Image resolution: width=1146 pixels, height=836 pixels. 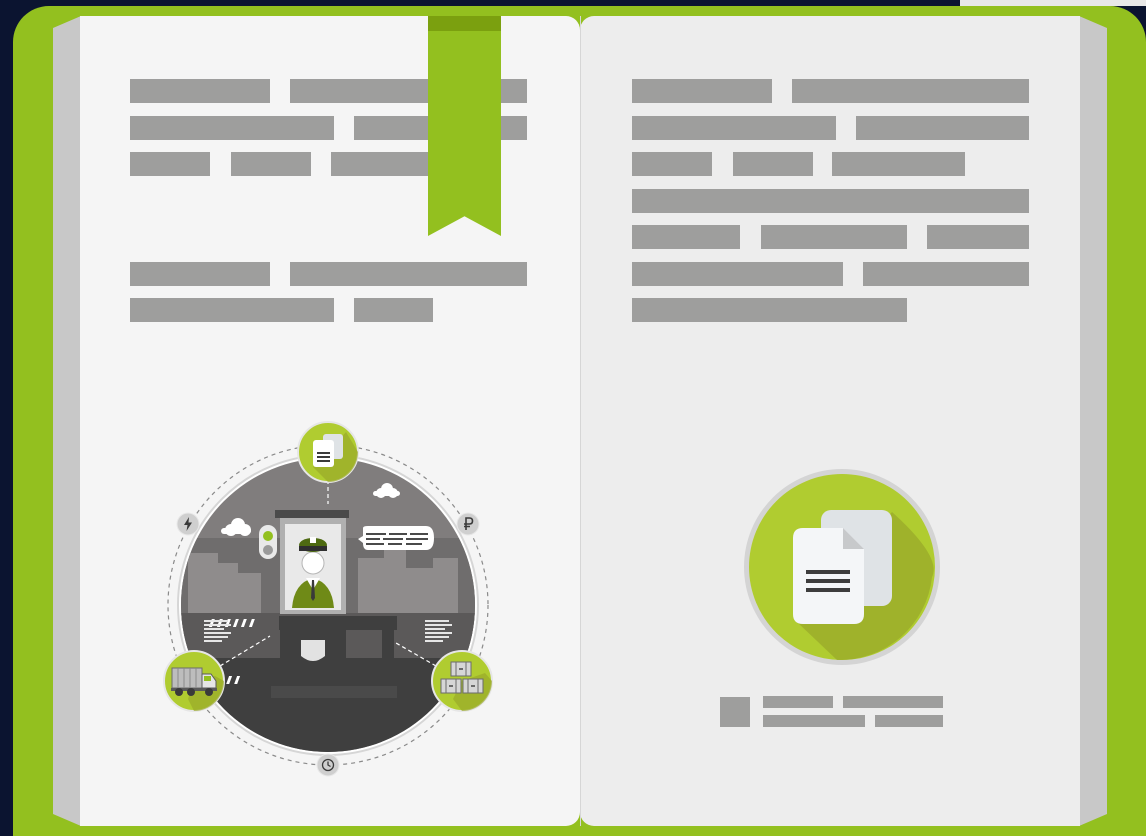 What do you see at coordinates (188, 524) in the screenshot?
I see `lightning-icon` at bounding box center [188, 524].